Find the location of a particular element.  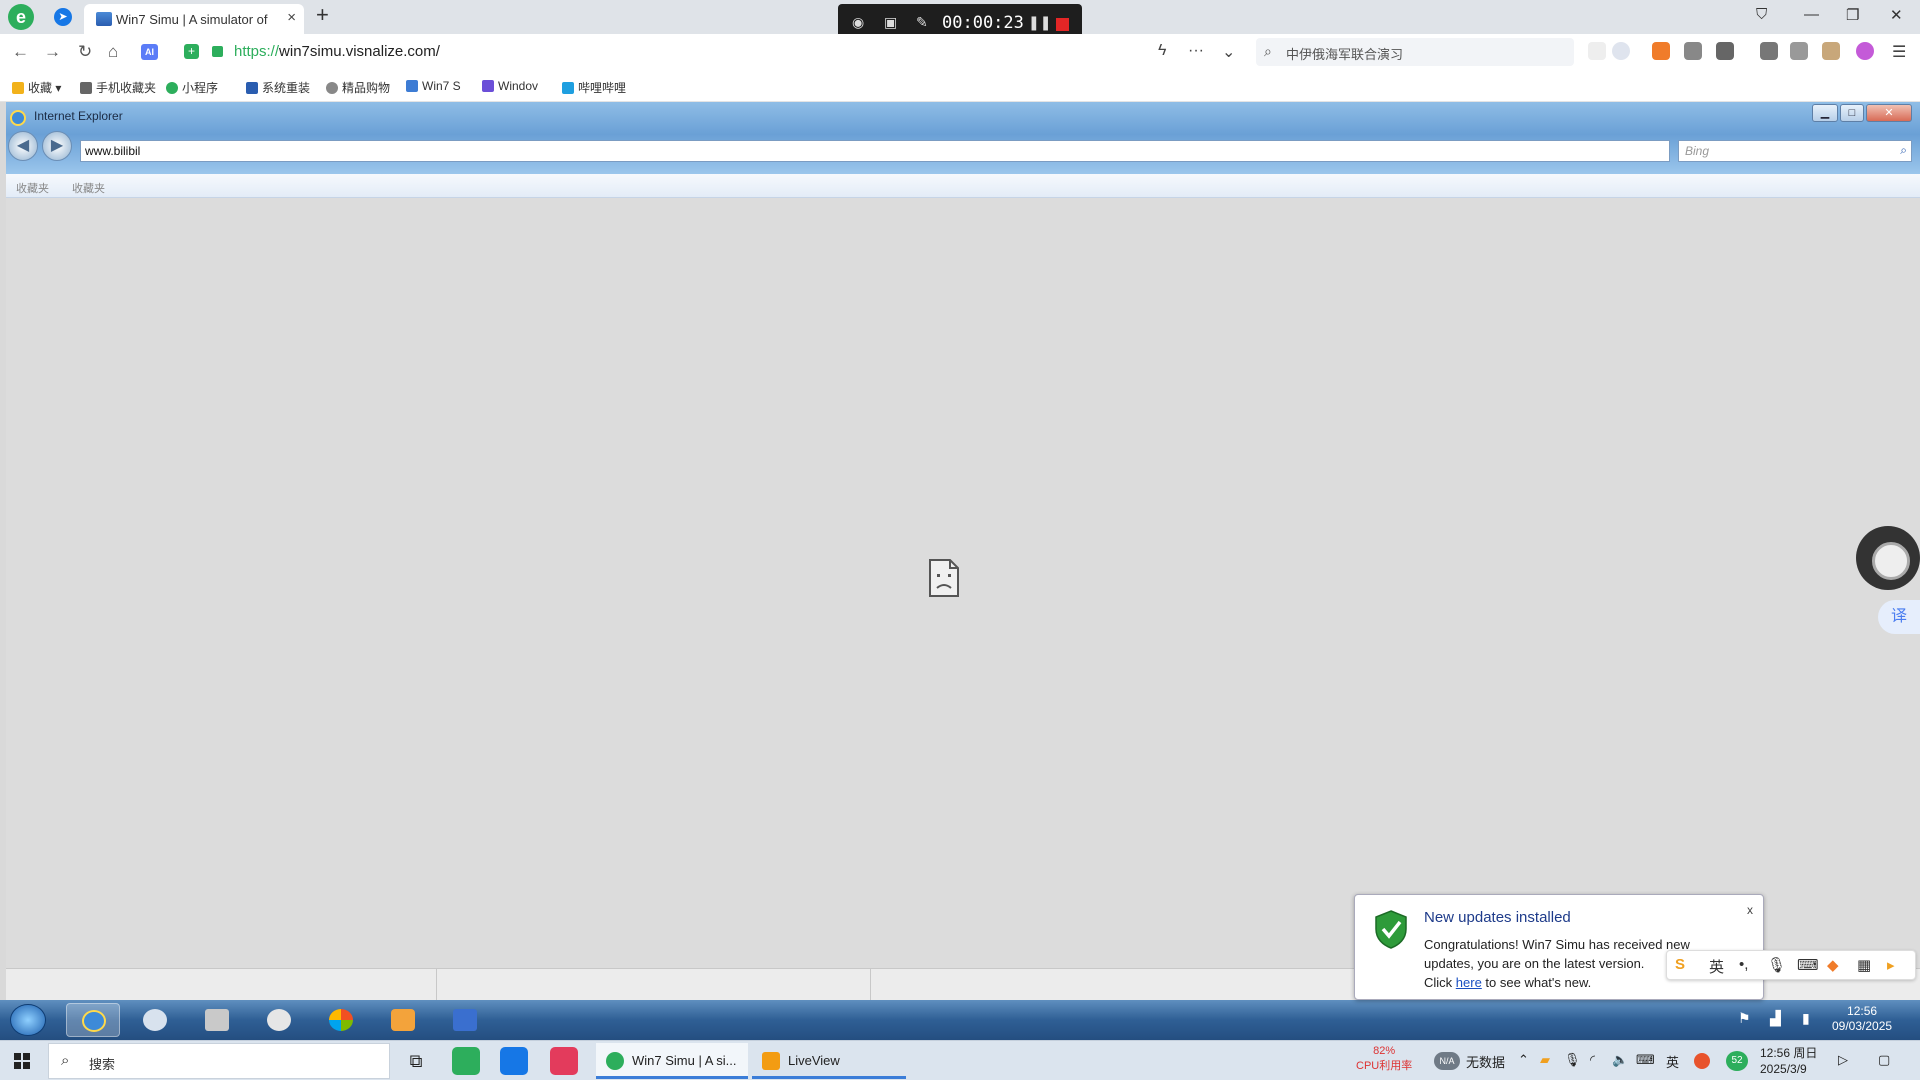

minimize-button: — is located at coordinates (1811, 14).